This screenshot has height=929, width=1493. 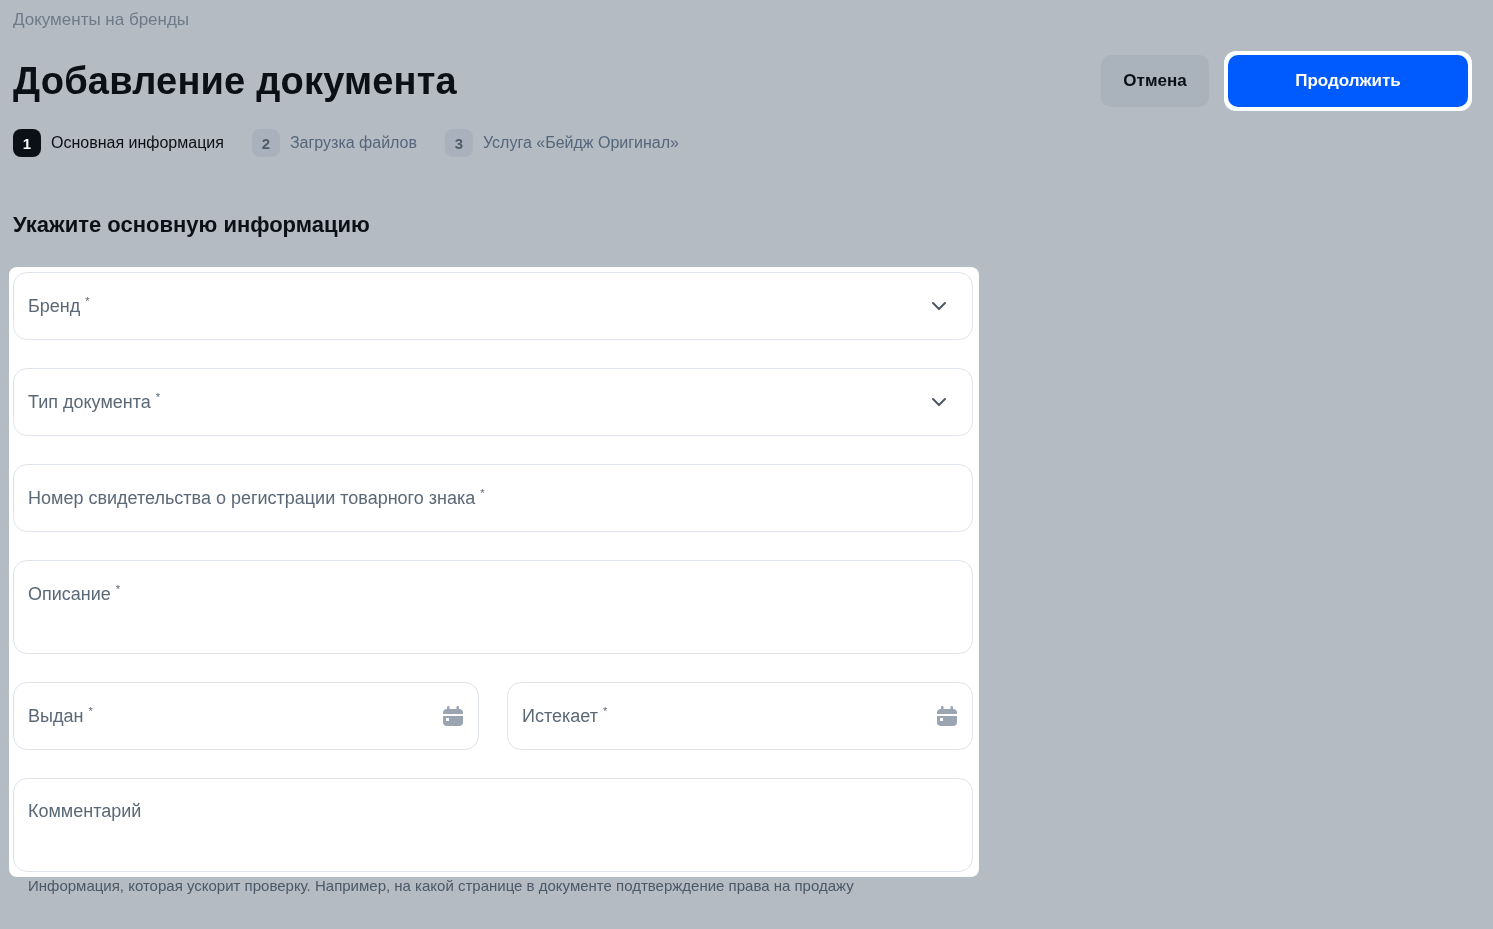 I want to click on date-field: Выдан $^{*}$, so click(x=246, y=716).